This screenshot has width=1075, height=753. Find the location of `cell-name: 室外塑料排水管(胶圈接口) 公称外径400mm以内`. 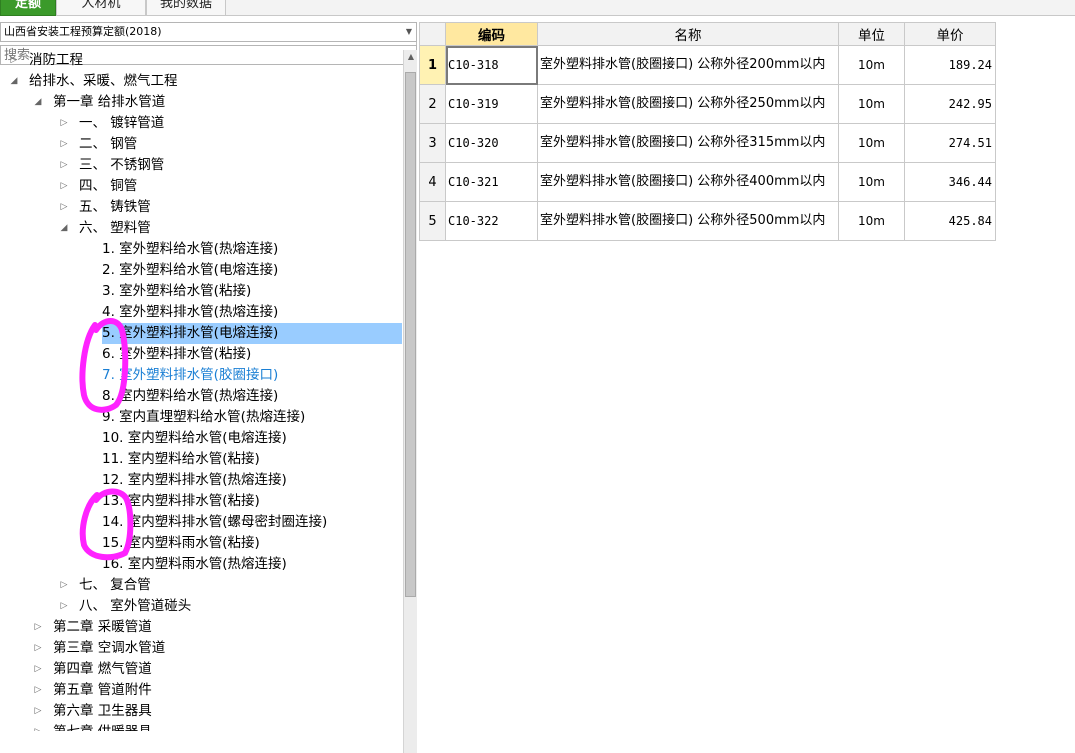

cell-name: 室外塑料排水管(胶圈接口) 公称外径400mm以内 is located at coordinates (688, 182).